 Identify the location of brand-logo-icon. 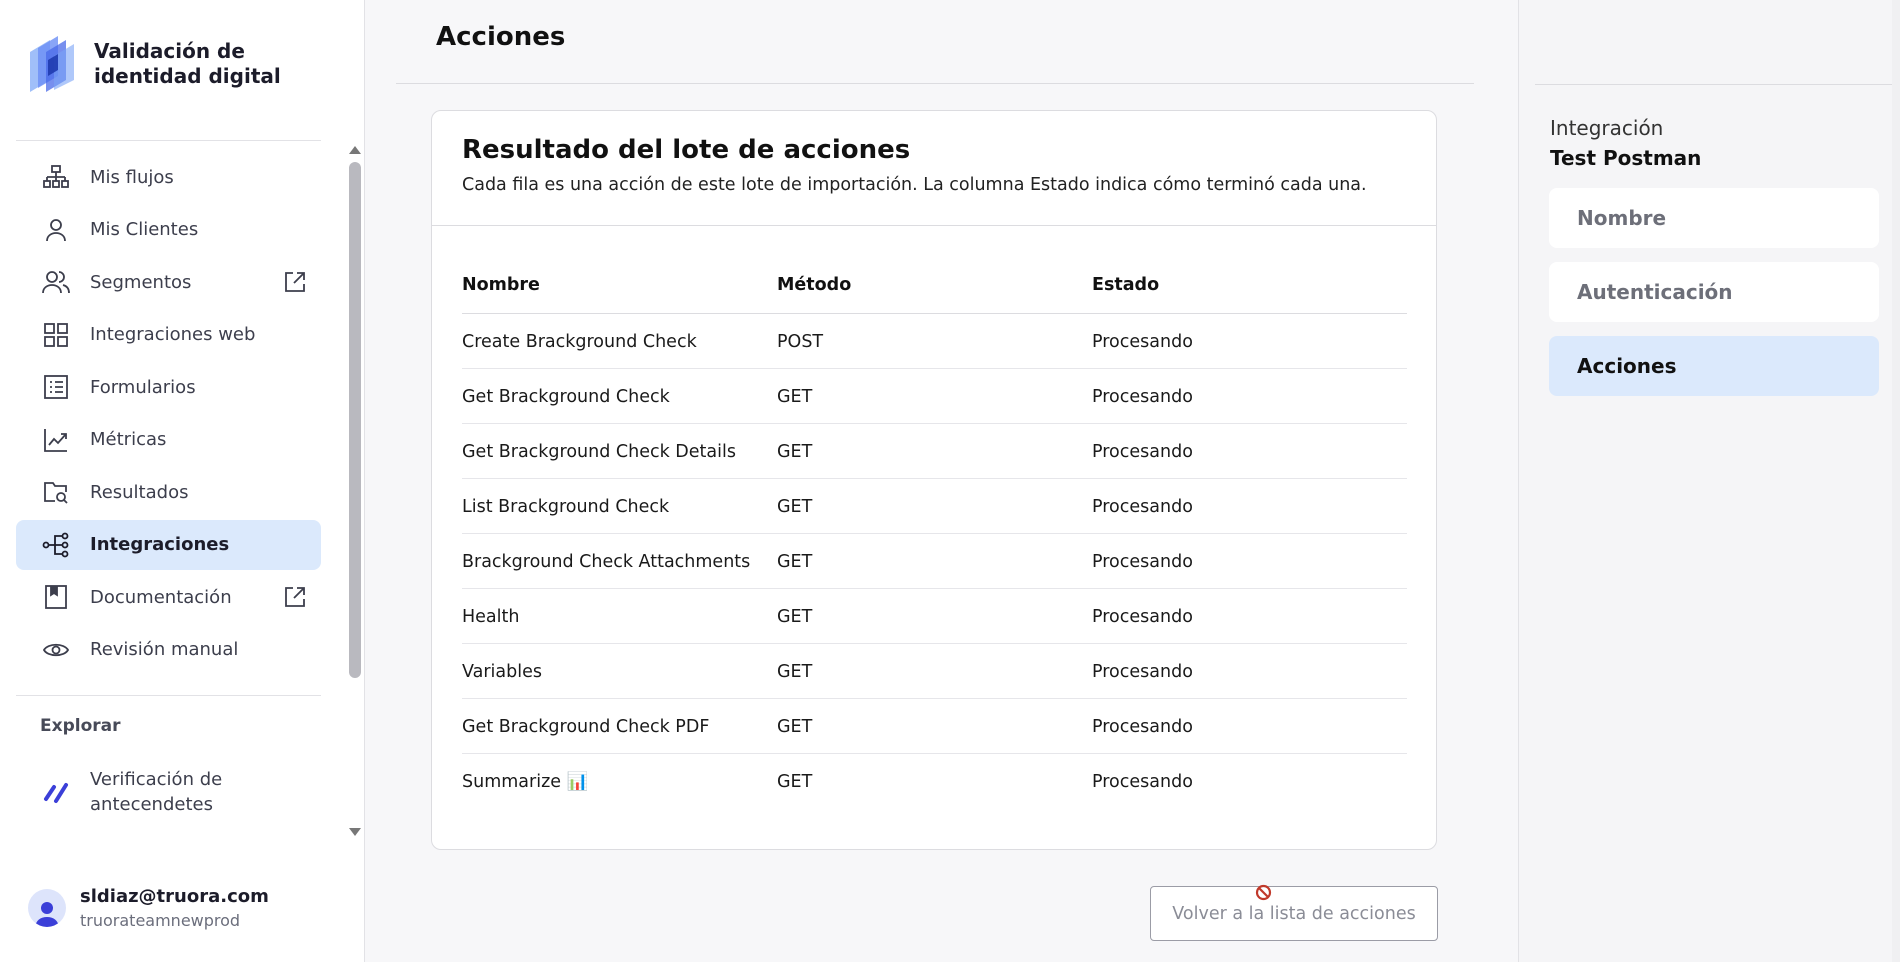
(54, 64).